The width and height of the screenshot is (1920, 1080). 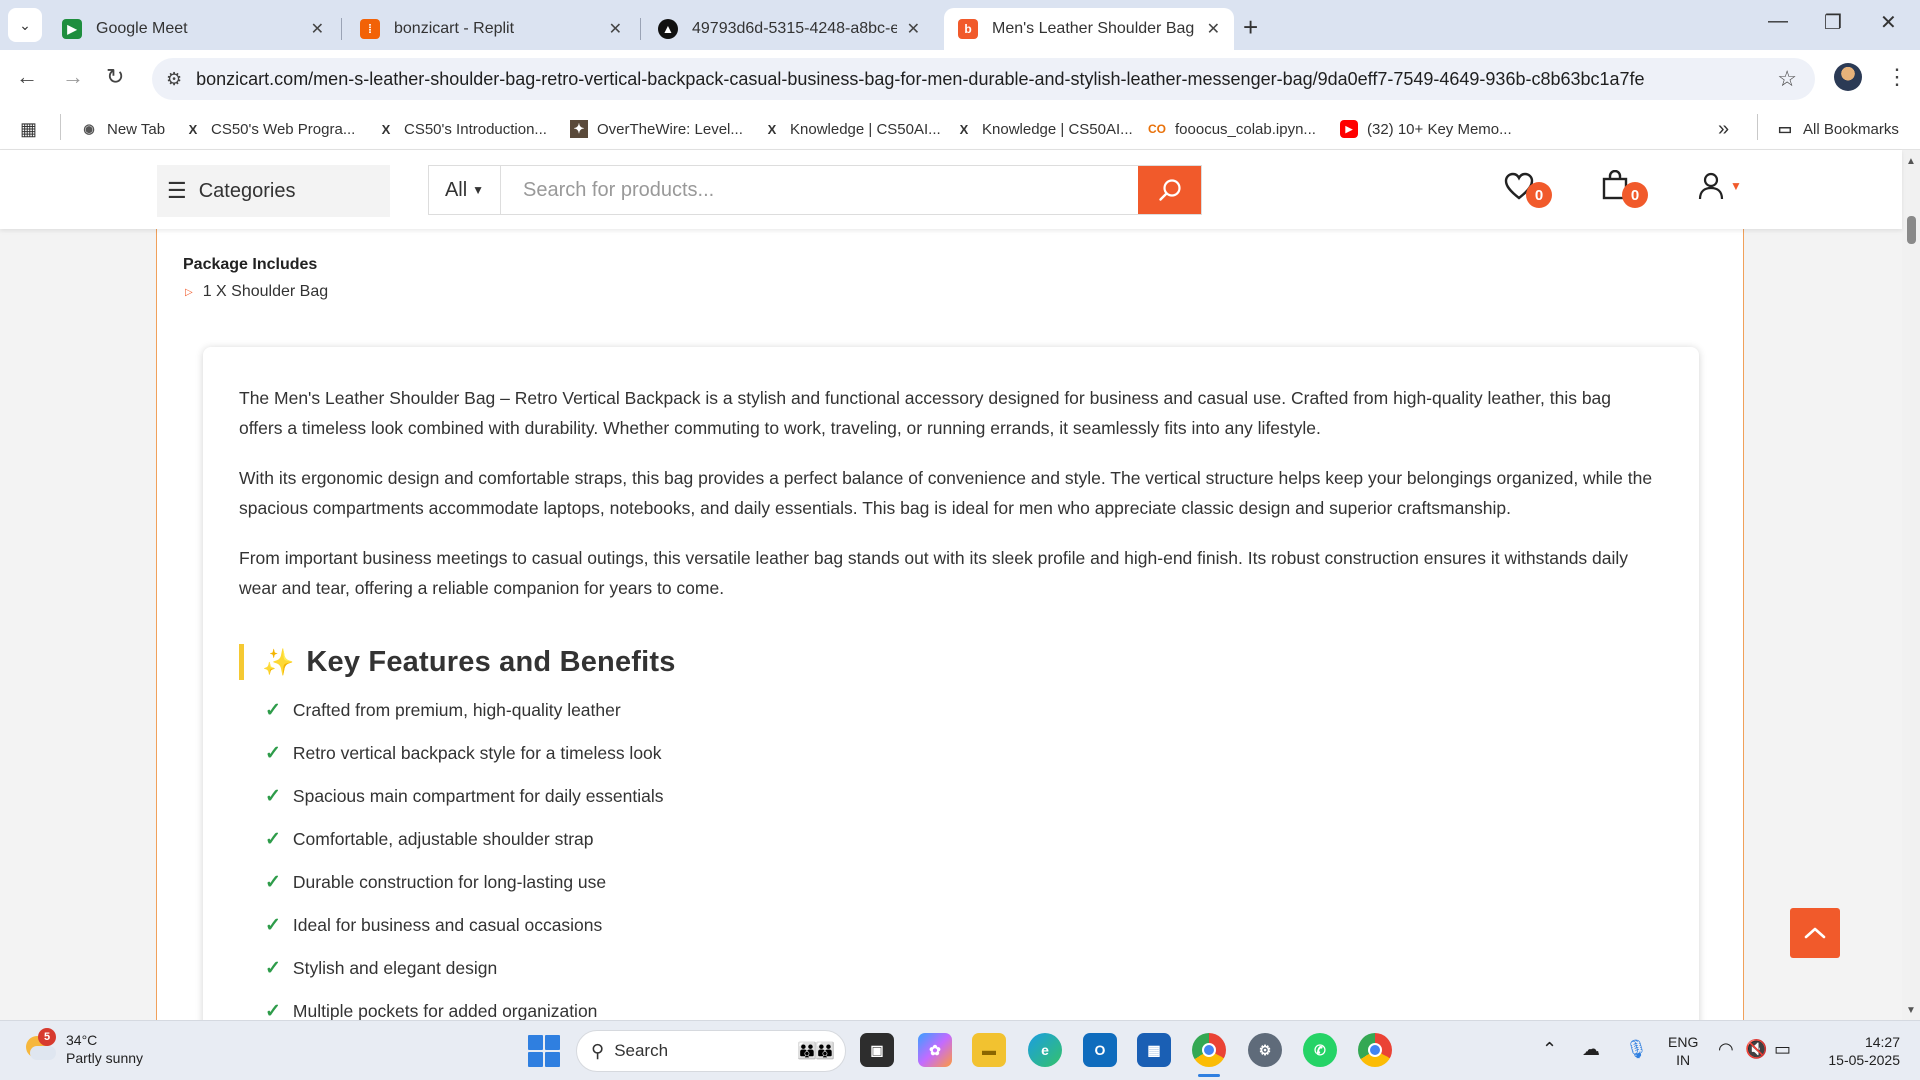 What do you see at coordinates (1859, 1051) in the screenshot?
I see `system-clock: 14:27 15-05-2025` at bounding box center [1859, 1051].